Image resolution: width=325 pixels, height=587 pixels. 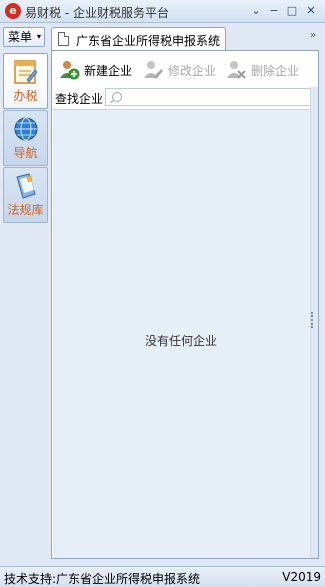 I want to click on empty-list-message: 没有任何企业, so click(x=180, y=341).